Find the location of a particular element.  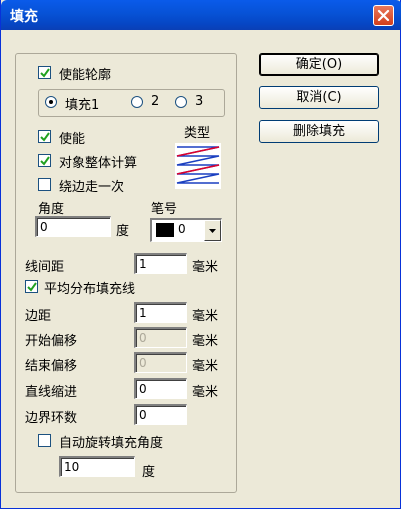

pen-dropdown-button is located at coordinates (212, 230).